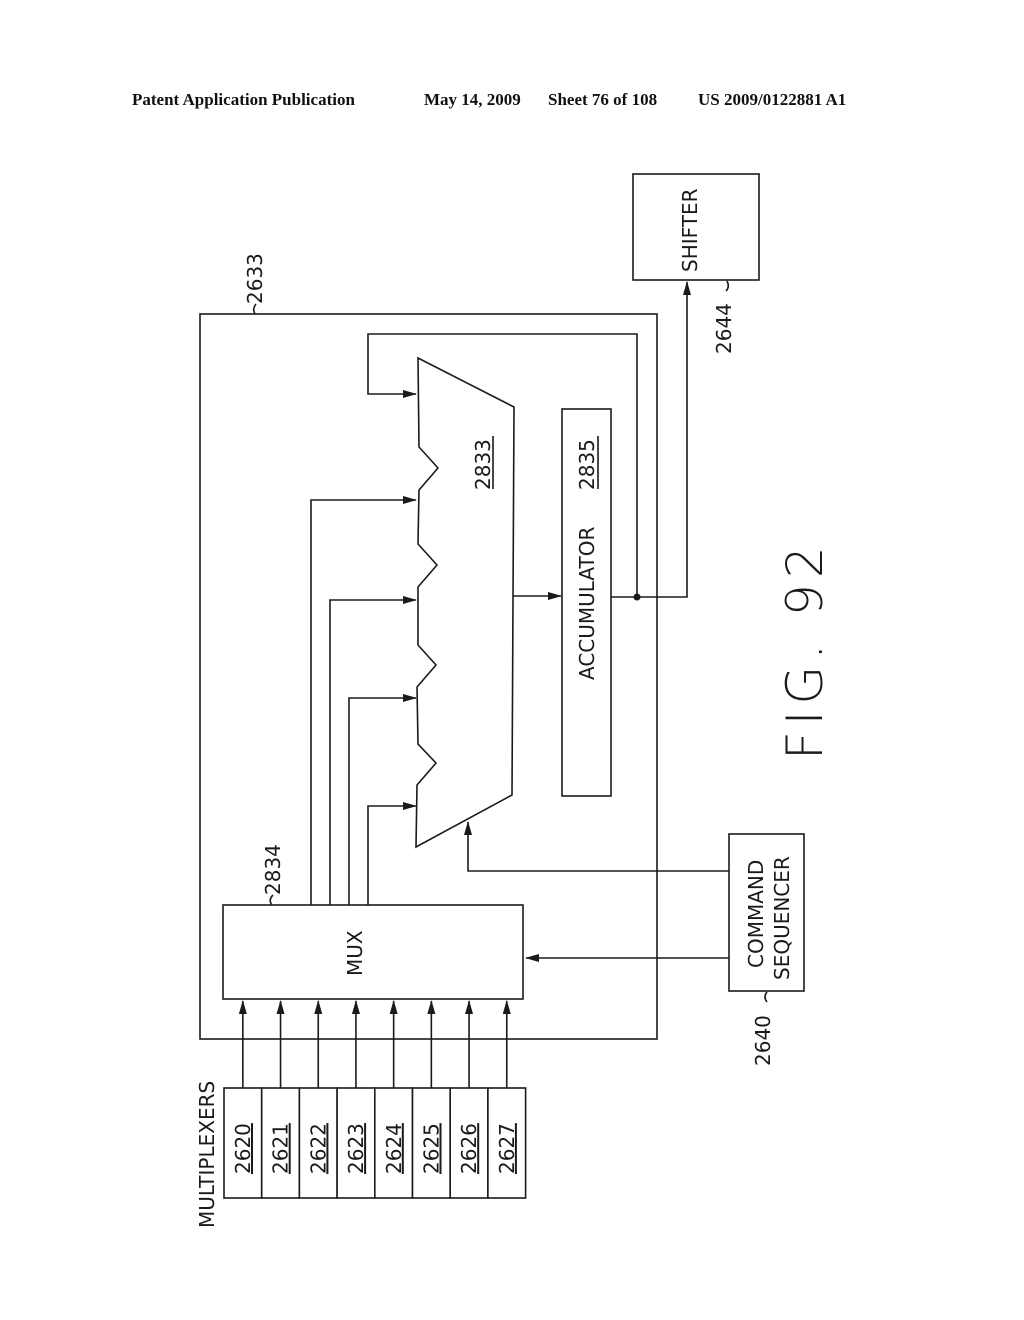 This screenshot has height=1320, width=1024. What do you see at coordinates (375, 1143) in the screenshot?
I see `multiplexers-bank: 2620 2621 2622 2623 2624 2625 2626 2627` at bounding box center [375, 1143].